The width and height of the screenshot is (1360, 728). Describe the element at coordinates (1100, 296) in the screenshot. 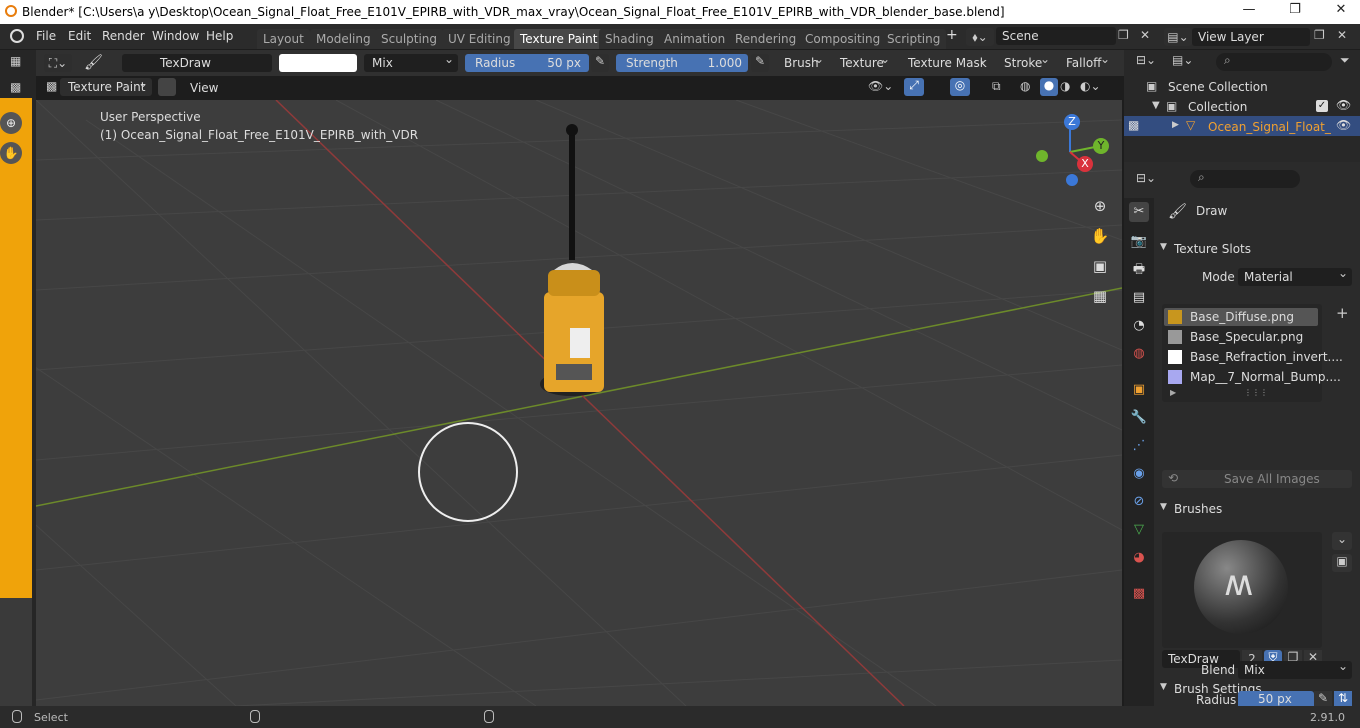

I see `grid-projection-icon: ▦` at that location.